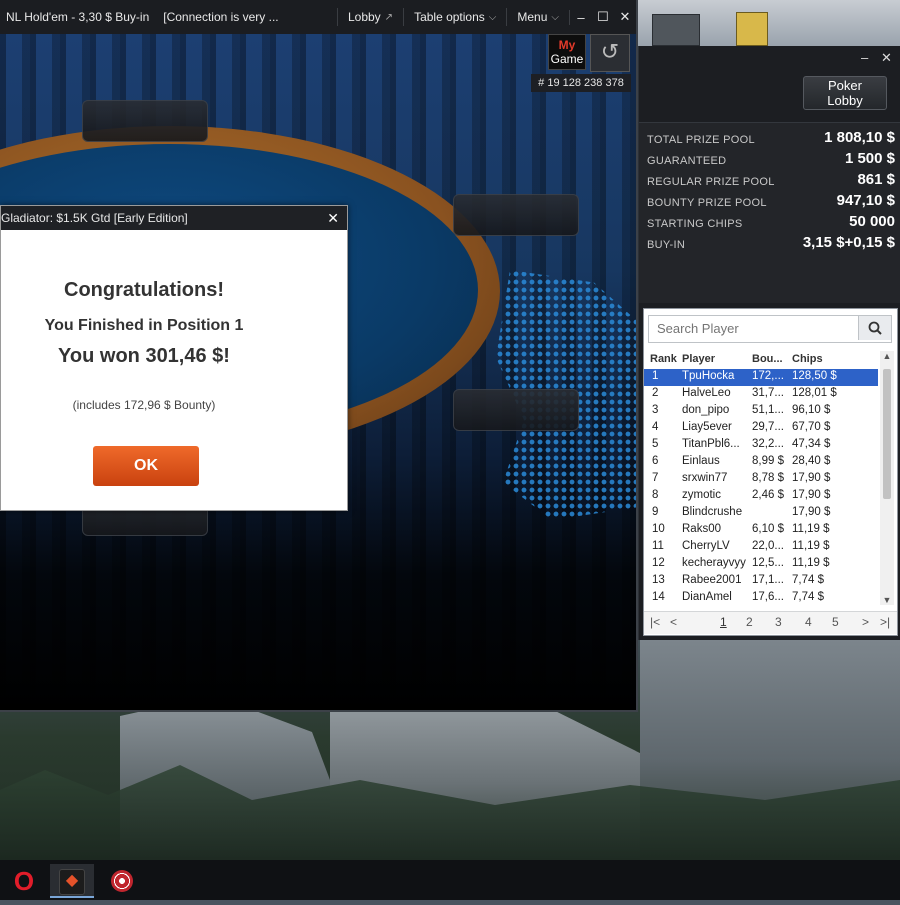 The image size is (900, 905). Describe the element at coordinates (389, 17) in the screenshot. I see `external-link-icon: ↗` at that location.